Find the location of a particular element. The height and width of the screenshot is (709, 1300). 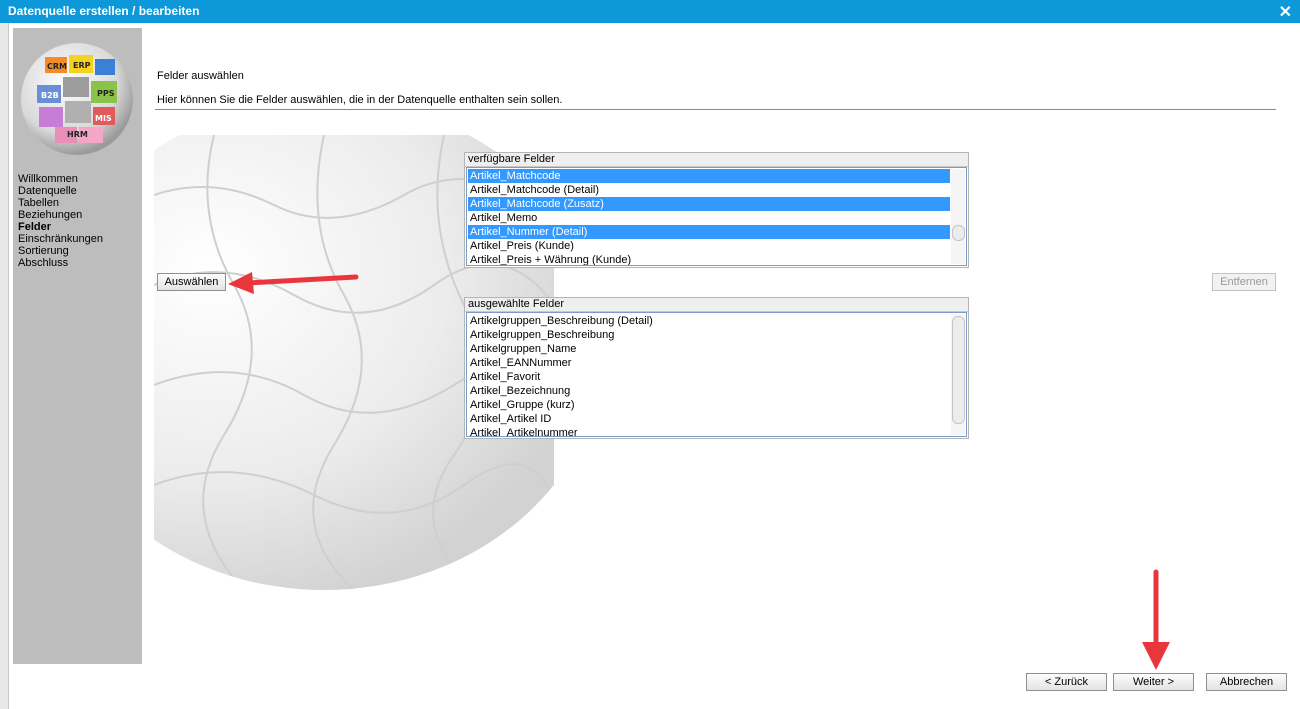

next-button: Weiter > is located at coordinates (1153, 682).